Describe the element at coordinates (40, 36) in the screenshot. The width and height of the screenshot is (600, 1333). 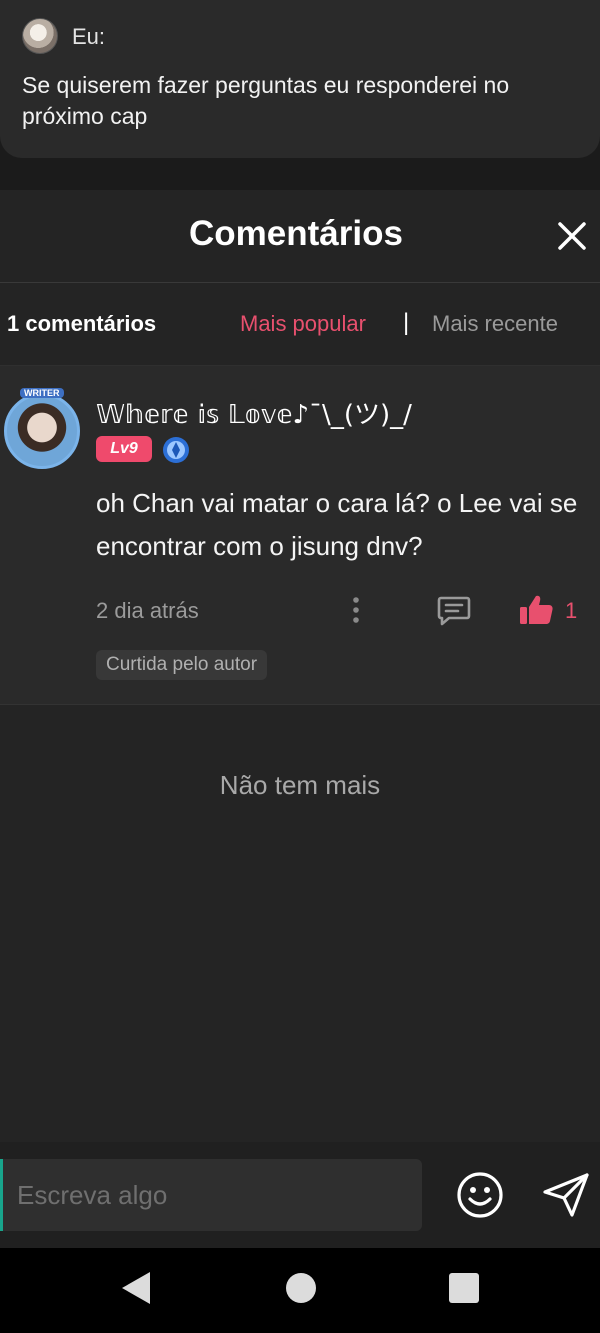
I see `author-avatar` at that location.